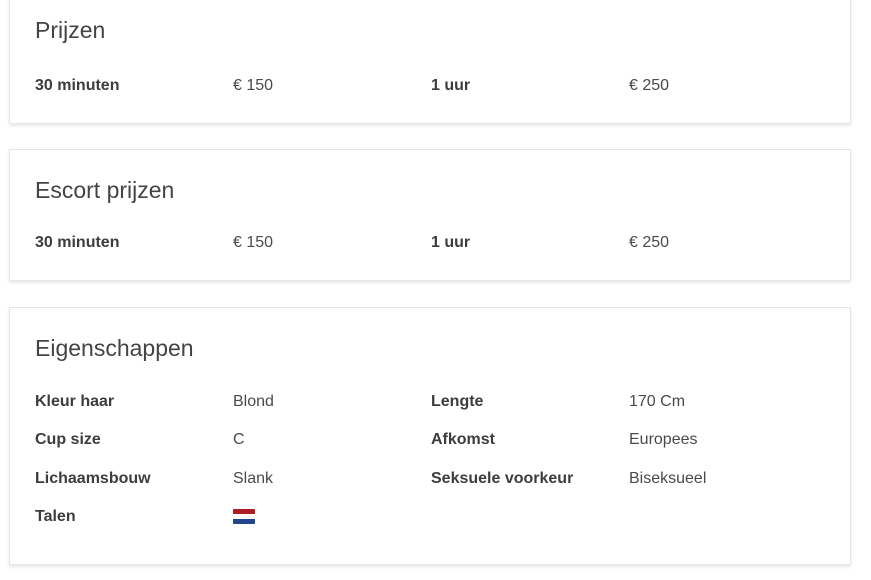  Describe the element at coordinates (253, 478) in the screenshot. I see `property-value-body-type: Slank` at that location.